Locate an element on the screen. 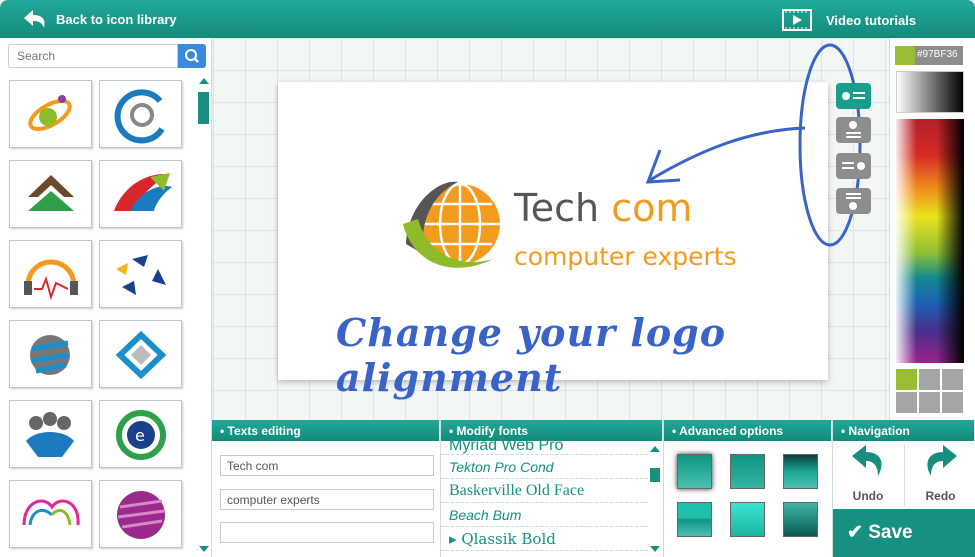 This screenshot has width=975, height=557. style-option-shadow is located at coordinates (694, 471).